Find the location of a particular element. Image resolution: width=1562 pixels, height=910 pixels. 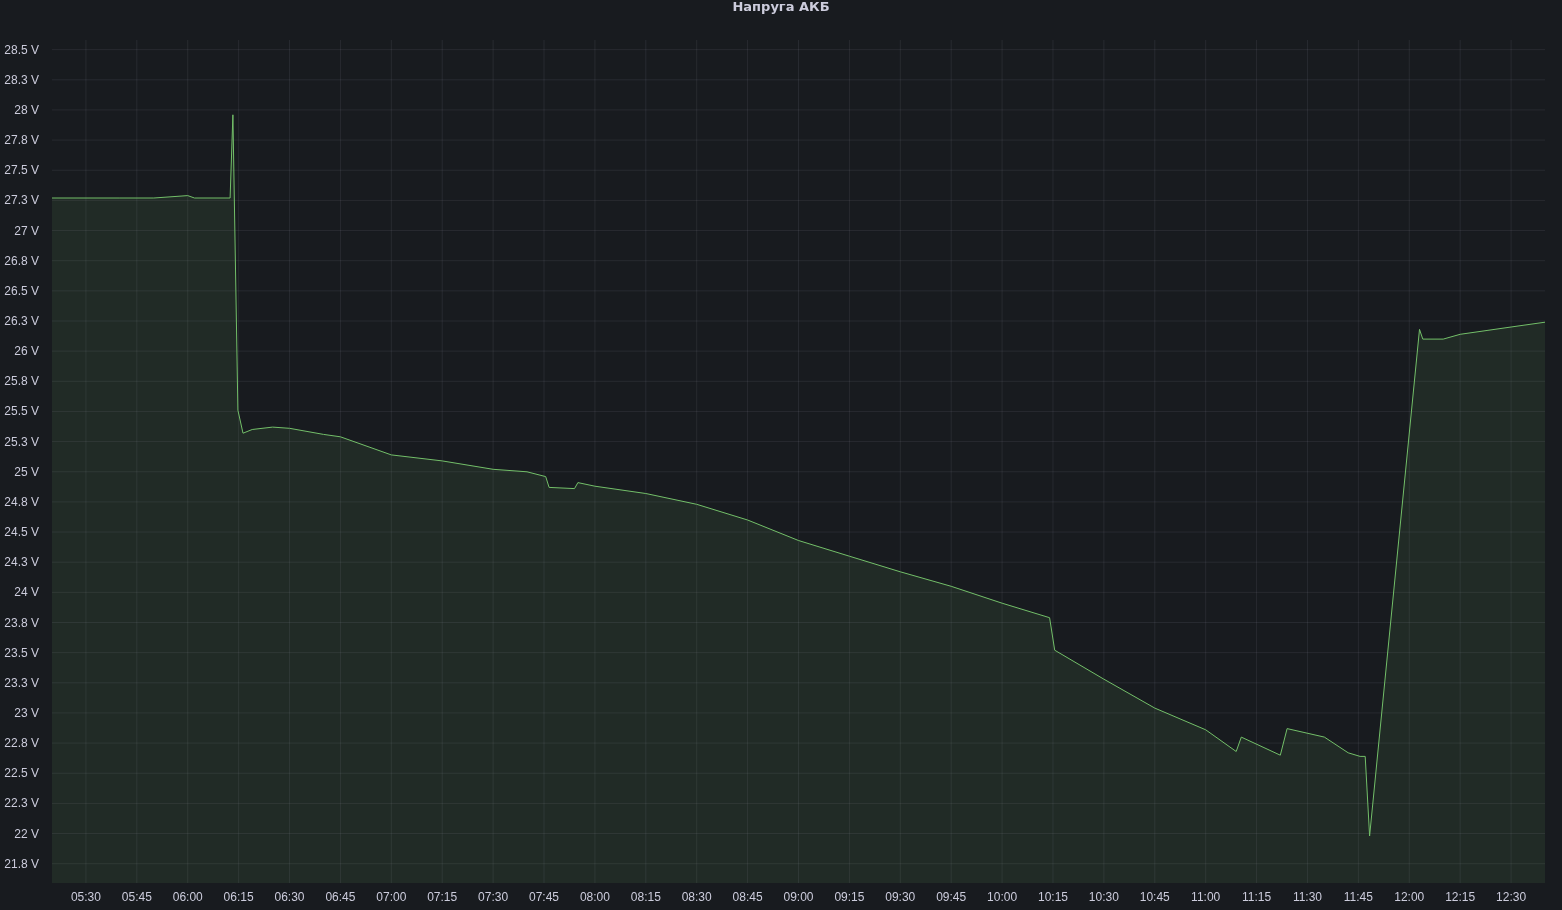

y-axis-label: 27.8 V is located at coordinates (21, 140).